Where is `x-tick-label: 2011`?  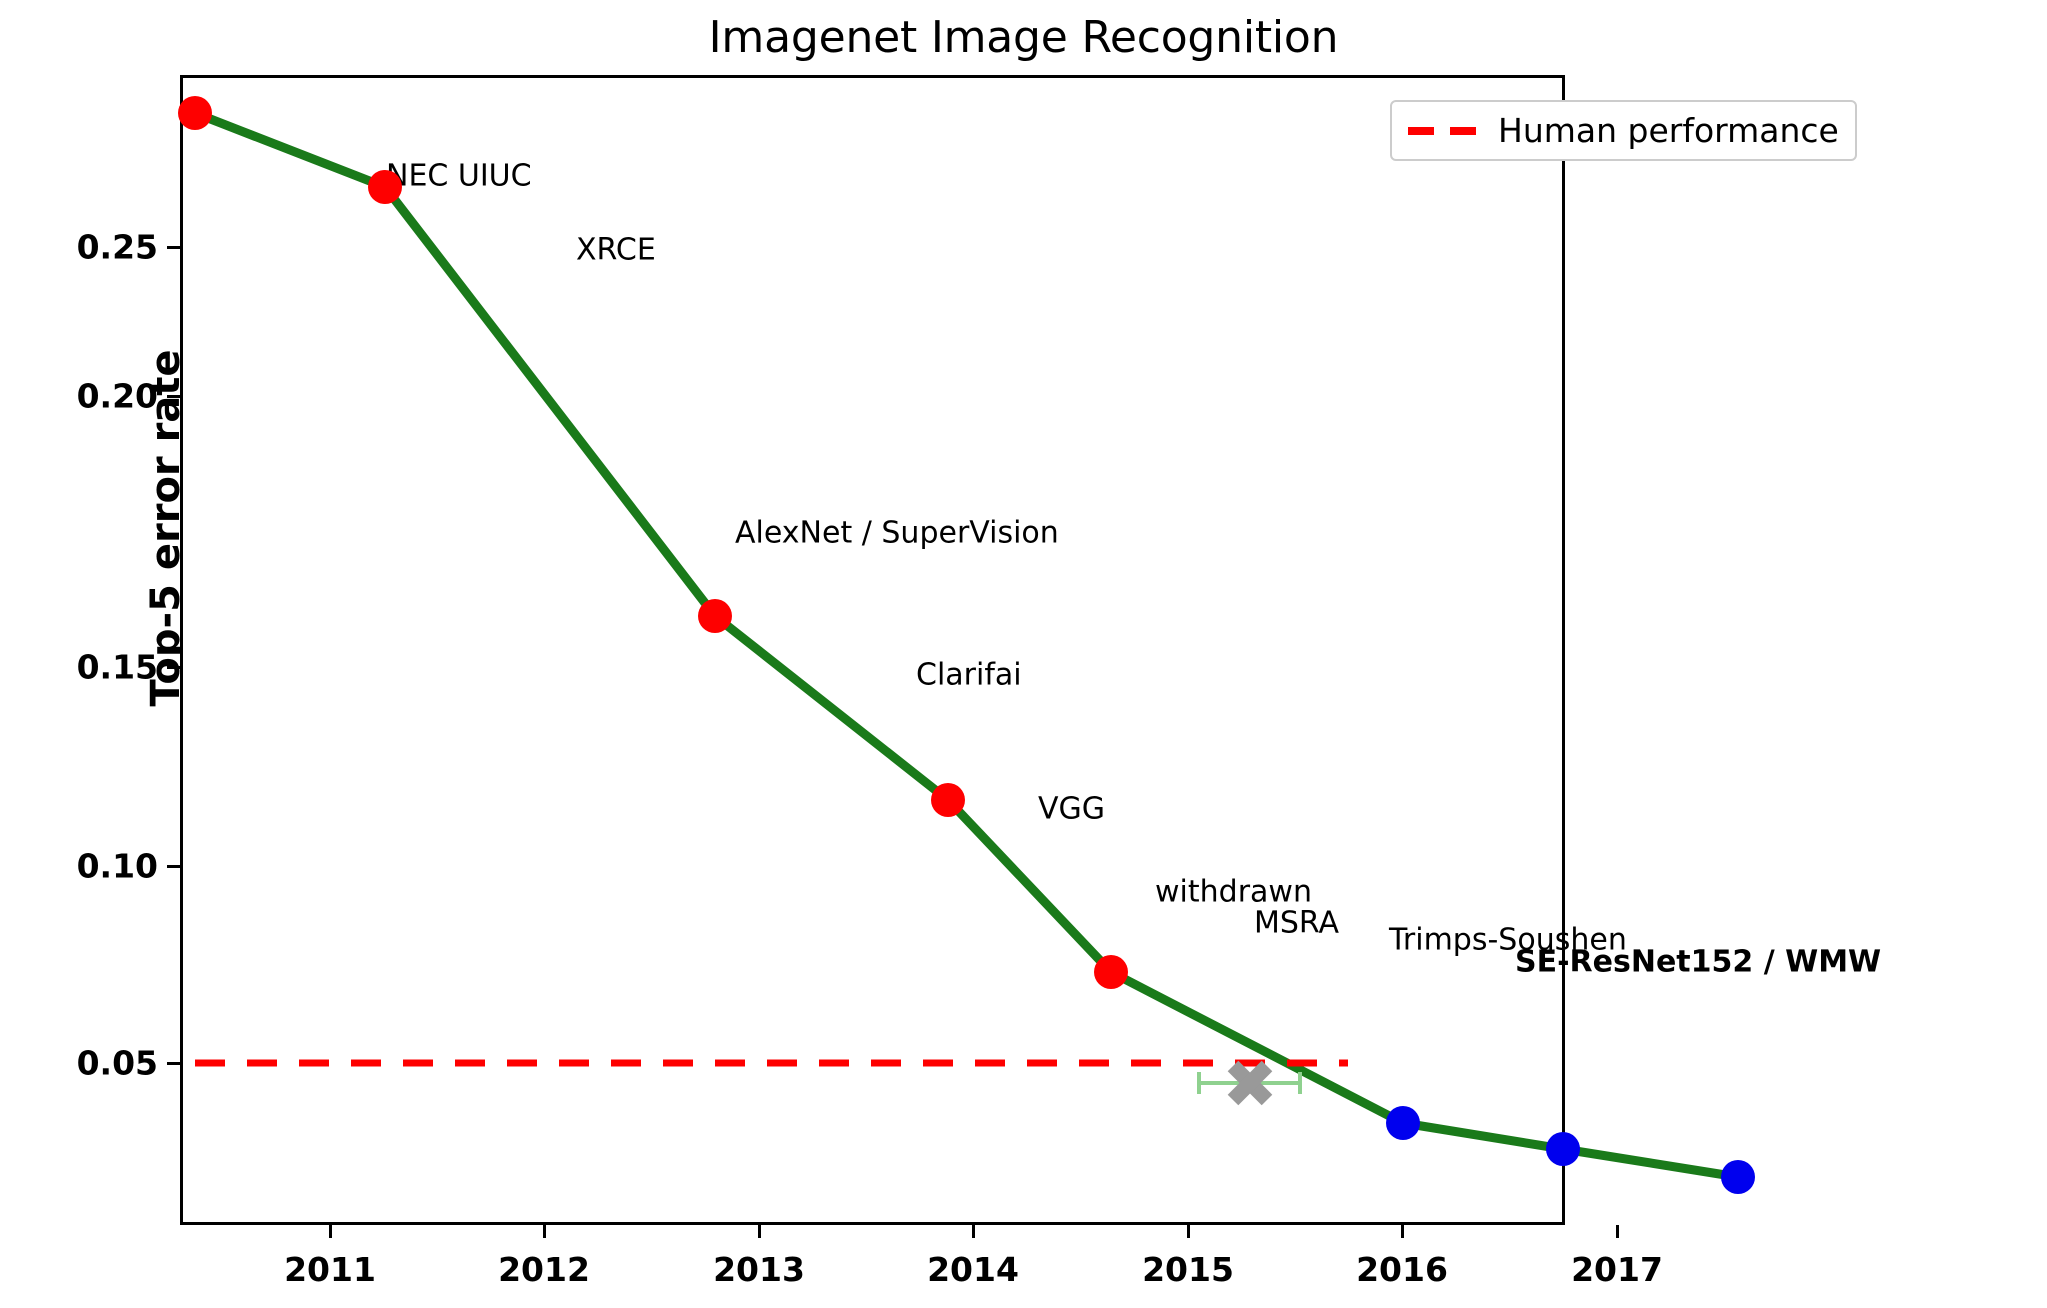
x-tick-label: 2011 is located at coordinates (330, 1269).